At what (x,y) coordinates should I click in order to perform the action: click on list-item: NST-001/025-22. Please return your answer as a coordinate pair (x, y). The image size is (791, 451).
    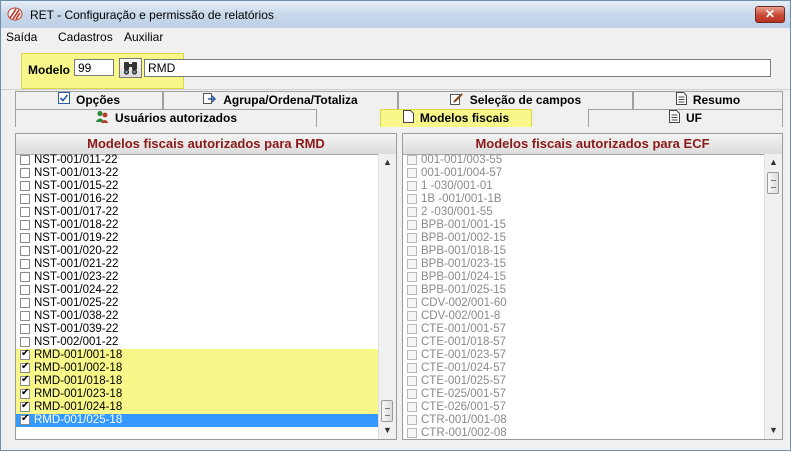
    Looking at the image, I should click on (197, 303).